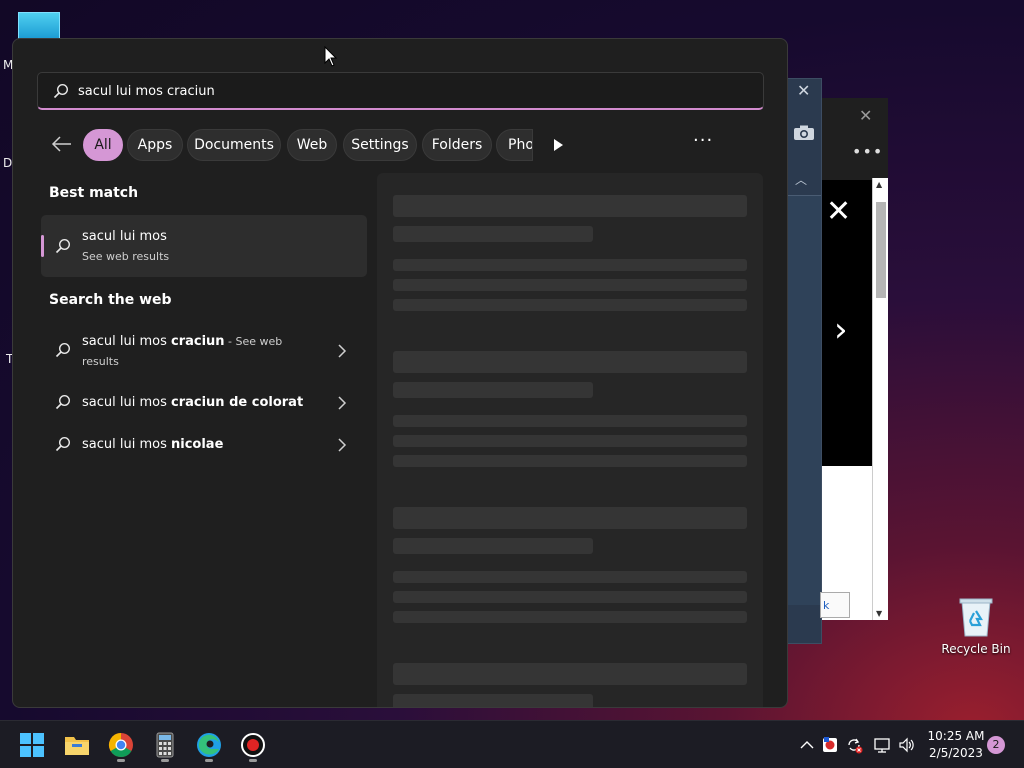 This screenshot has width=1024, height=768. What do you see at coordinates (835, 605) in the screenshot?
I see `dialog-button: k` at bounding box center [835, 605].